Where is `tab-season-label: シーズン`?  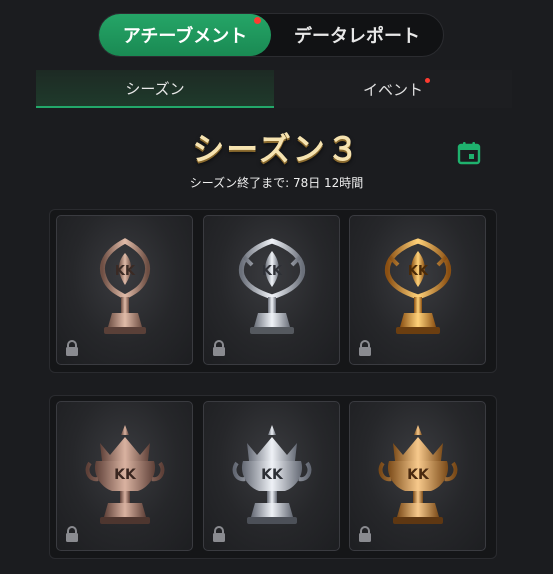
tab-season-label: シーズン is located at coordinates (155, 88).